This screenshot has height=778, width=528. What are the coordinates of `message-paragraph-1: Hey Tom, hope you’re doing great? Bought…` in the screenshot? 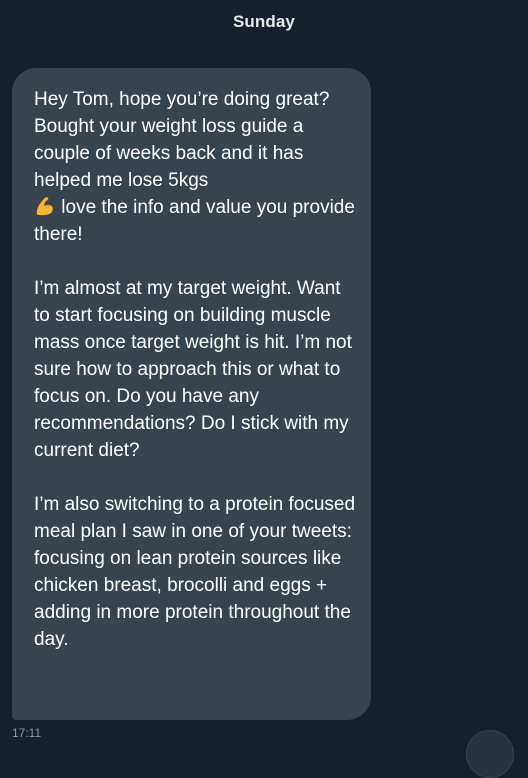 It's located at (195, 167).